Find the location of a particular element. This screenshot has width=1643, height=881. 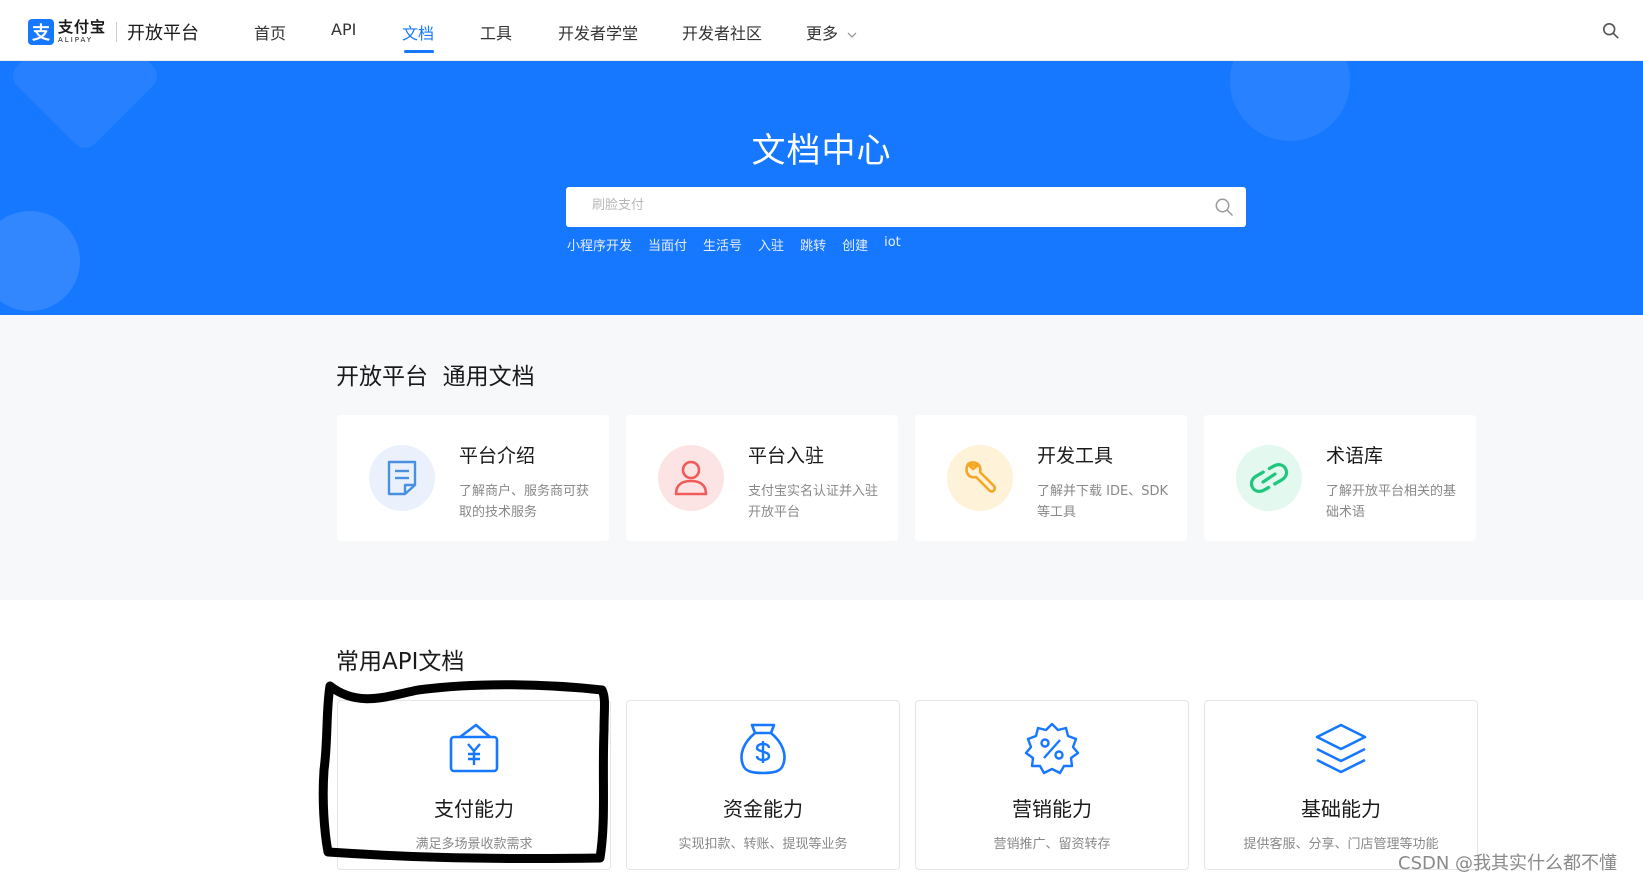

hot-keyword: 当面付 is located at coordinates (667, 244).